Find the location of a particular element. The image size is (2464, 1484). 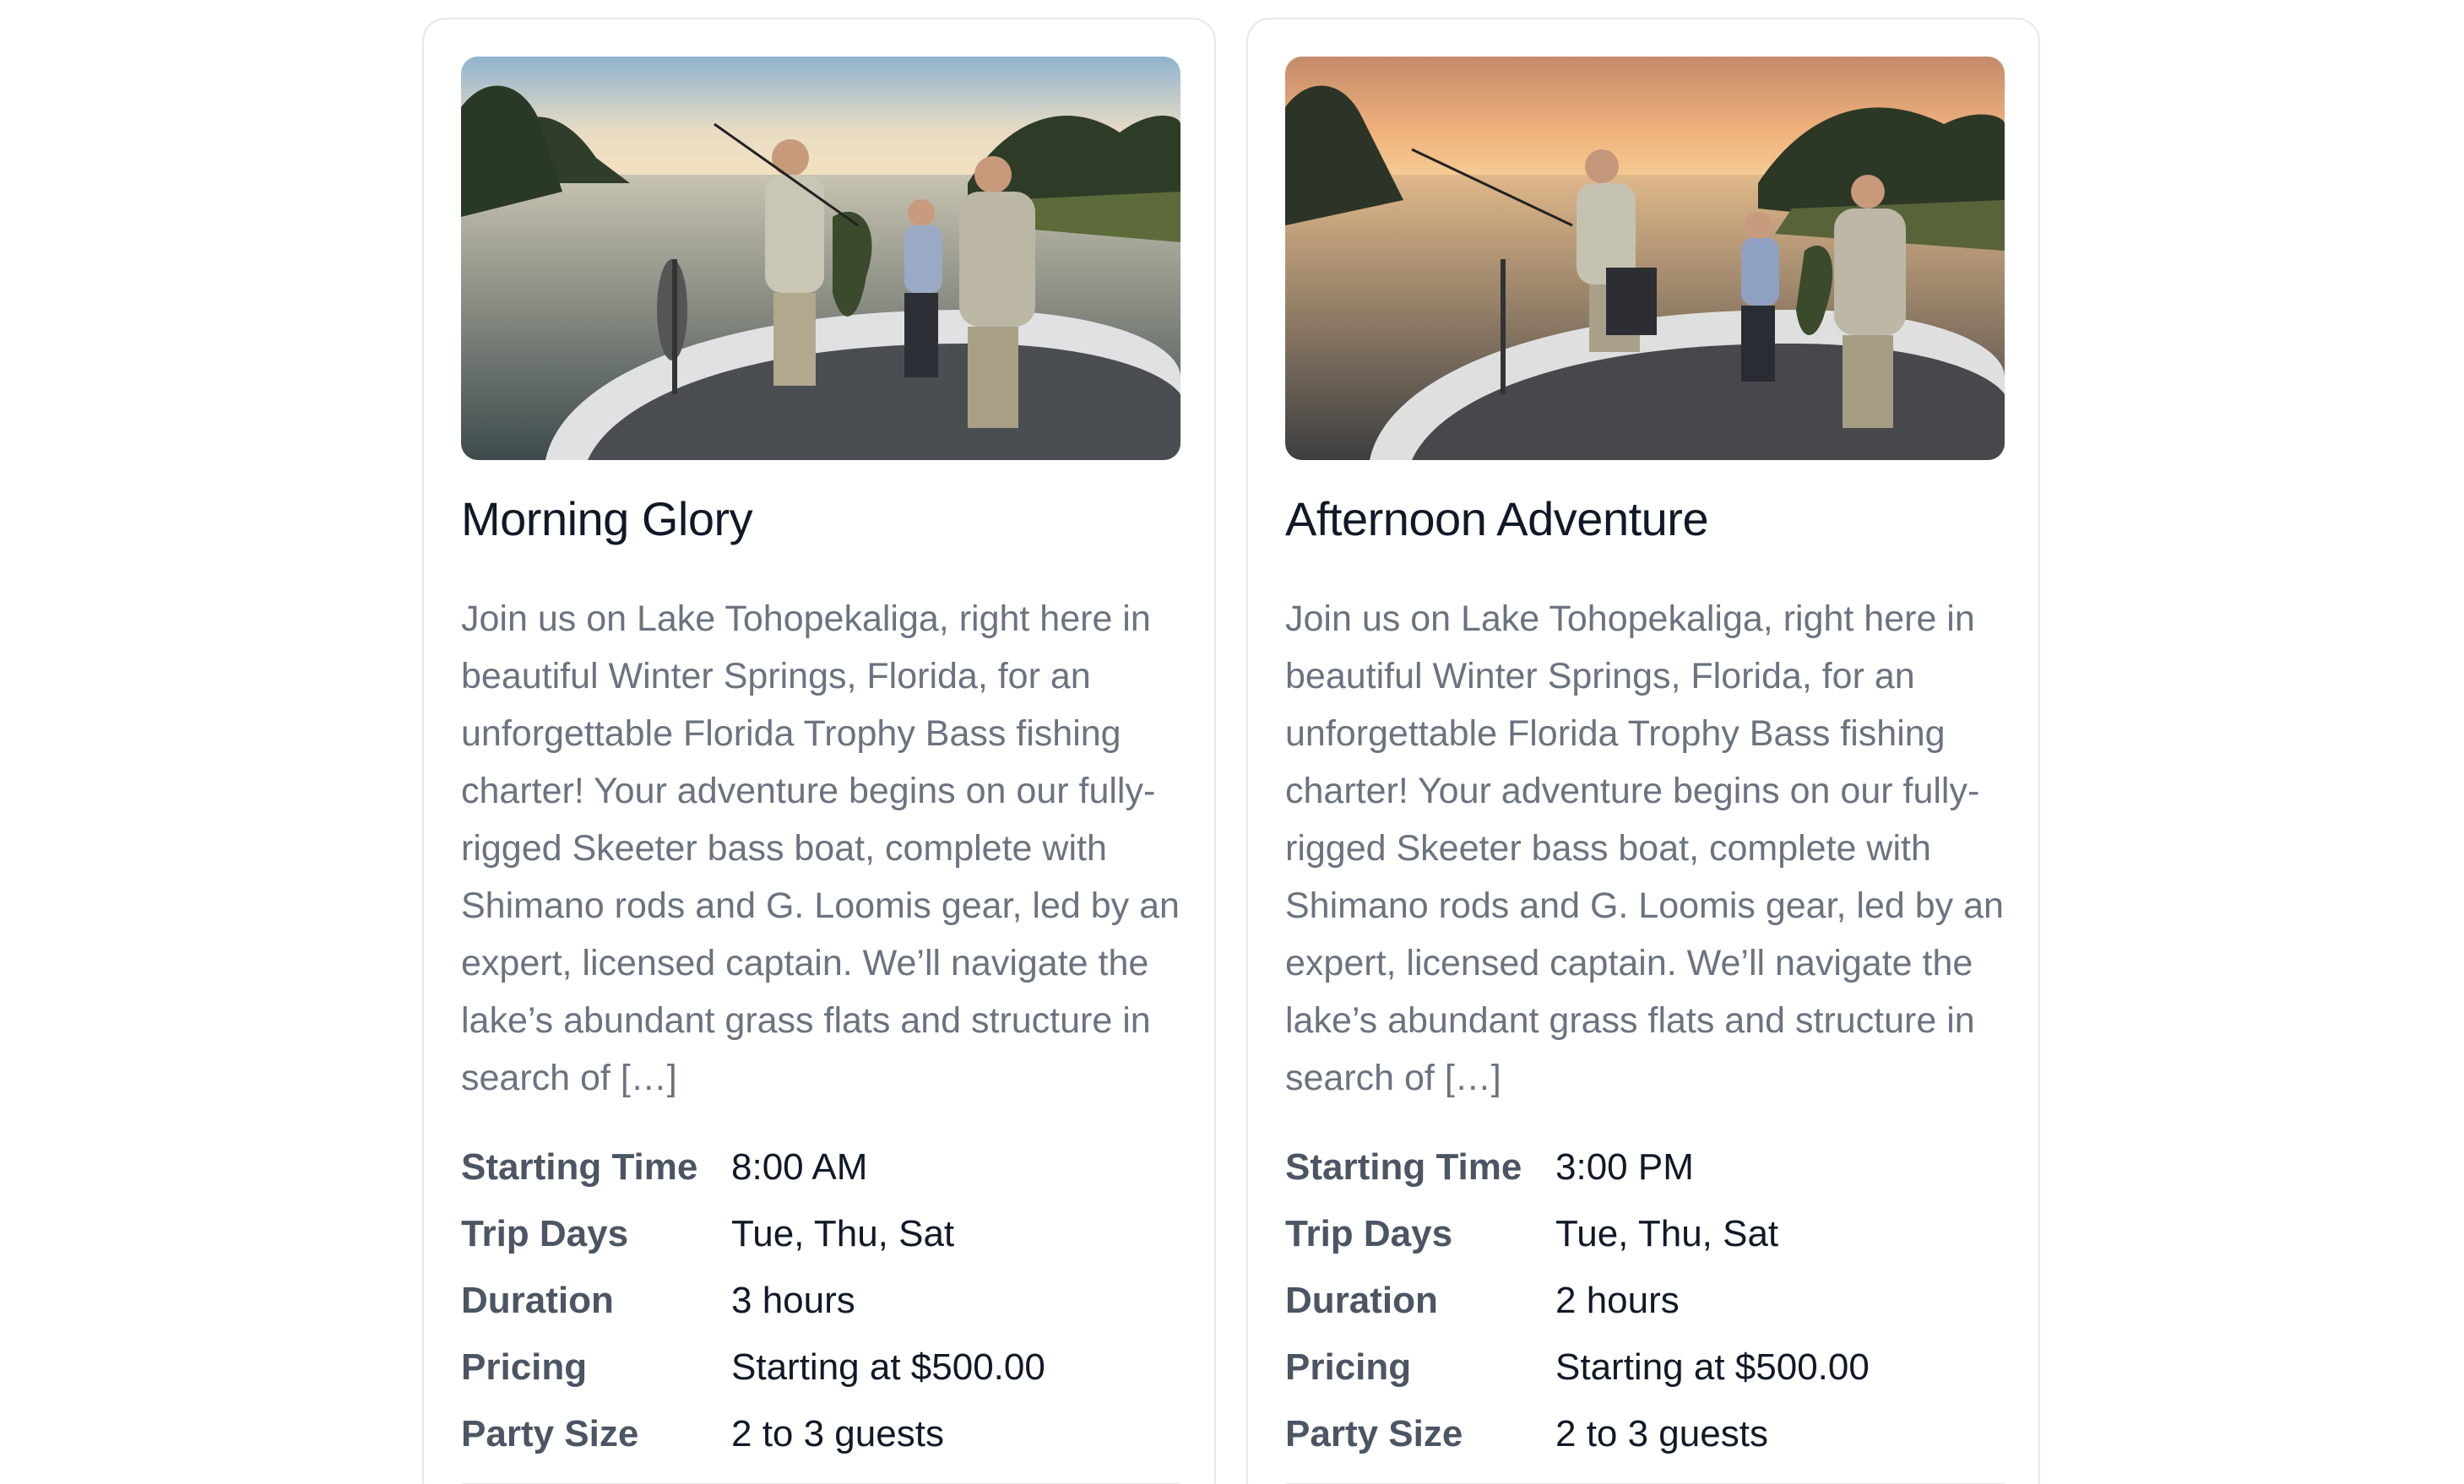

detail-row-starting-time: Starting Time 8:00 AM is located at coordinates (820, 1167).